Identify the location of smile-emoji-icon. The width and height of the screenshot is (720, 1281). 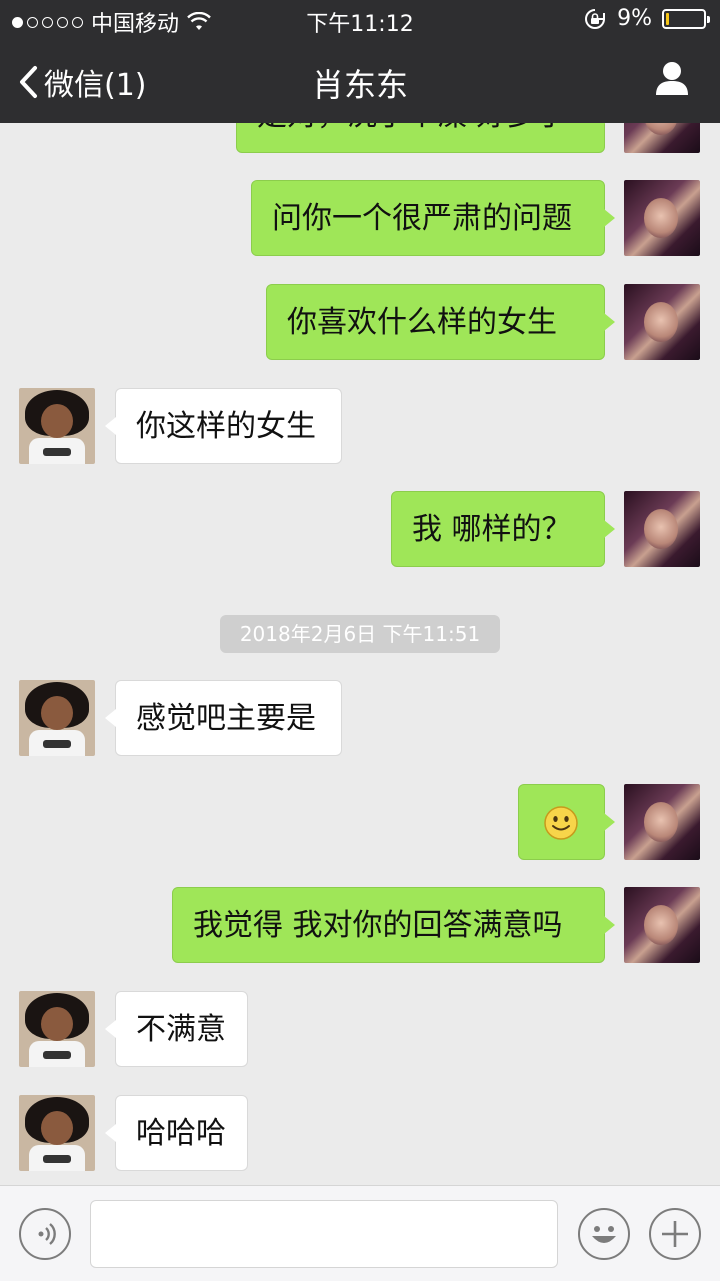
(561, 823).